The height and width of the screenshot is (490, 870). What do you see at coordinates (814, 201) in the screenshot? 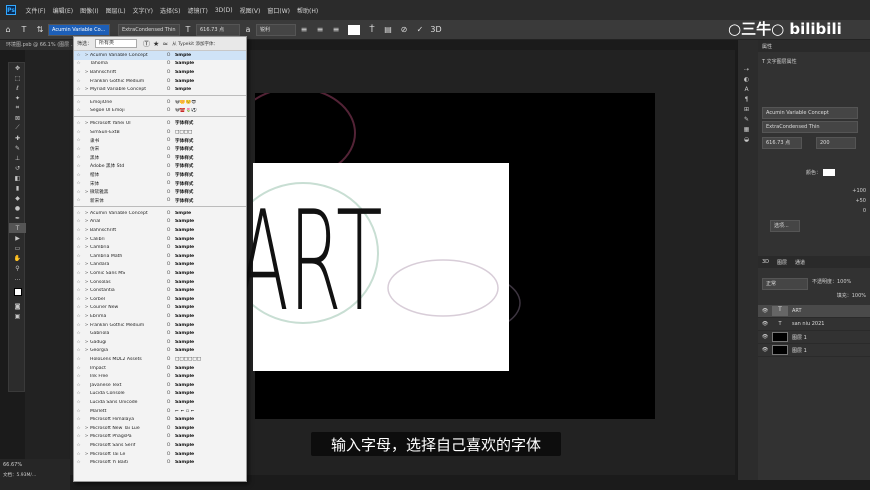
I see `slider-row-2: +50` at bounding box center [814, 201].